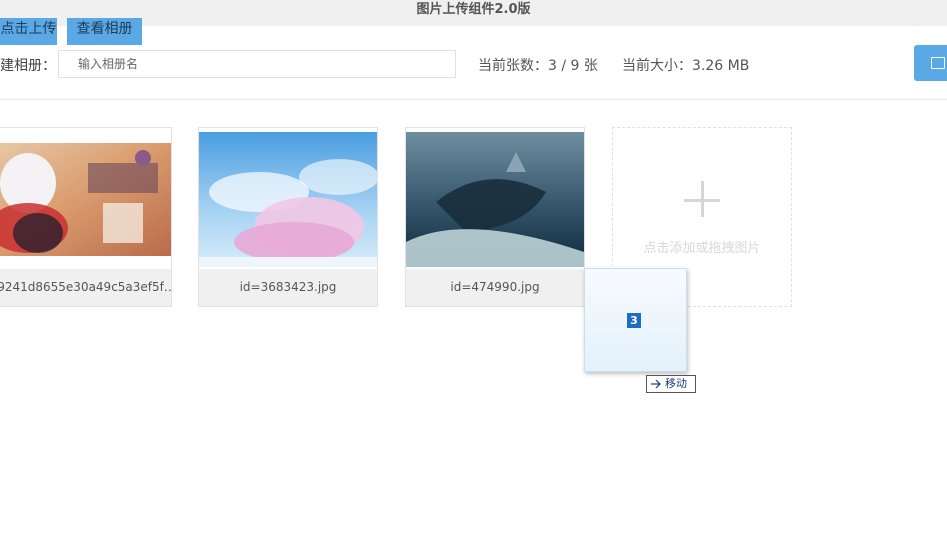 The height and width of the screenshot is (554, 947). I want to click on total-size-status: 当前大小：3.26 MB, so click(686, 66).